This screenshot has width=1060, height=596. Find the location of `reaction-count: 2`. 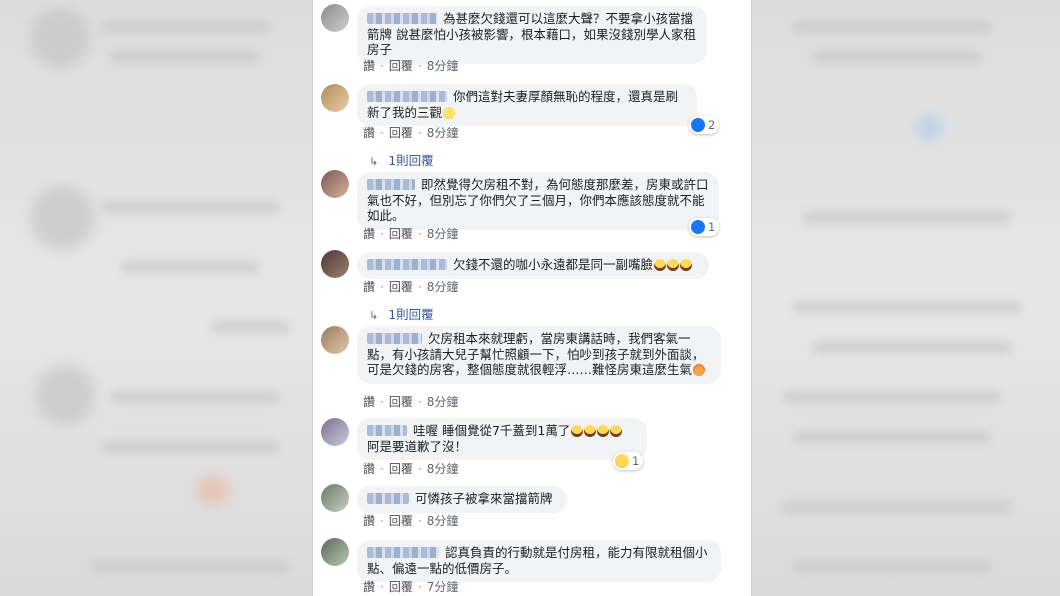

reaction-count: 2 is located at coordinates (704, 125).